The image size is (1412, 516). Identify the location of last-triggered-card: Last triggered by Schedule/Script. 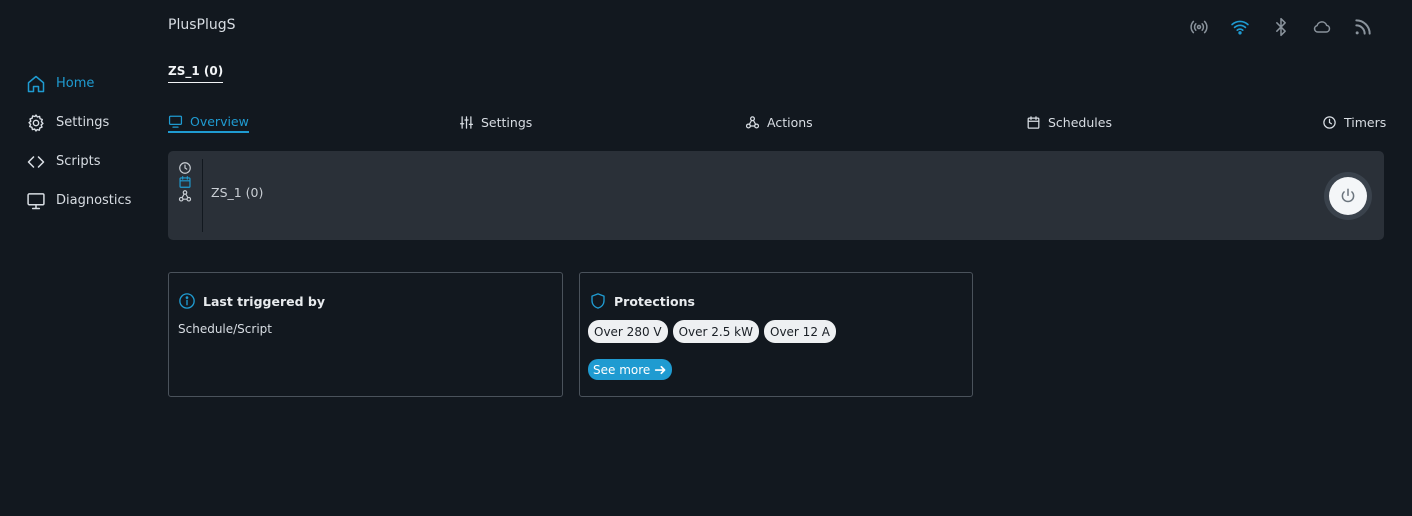
(365, 334).